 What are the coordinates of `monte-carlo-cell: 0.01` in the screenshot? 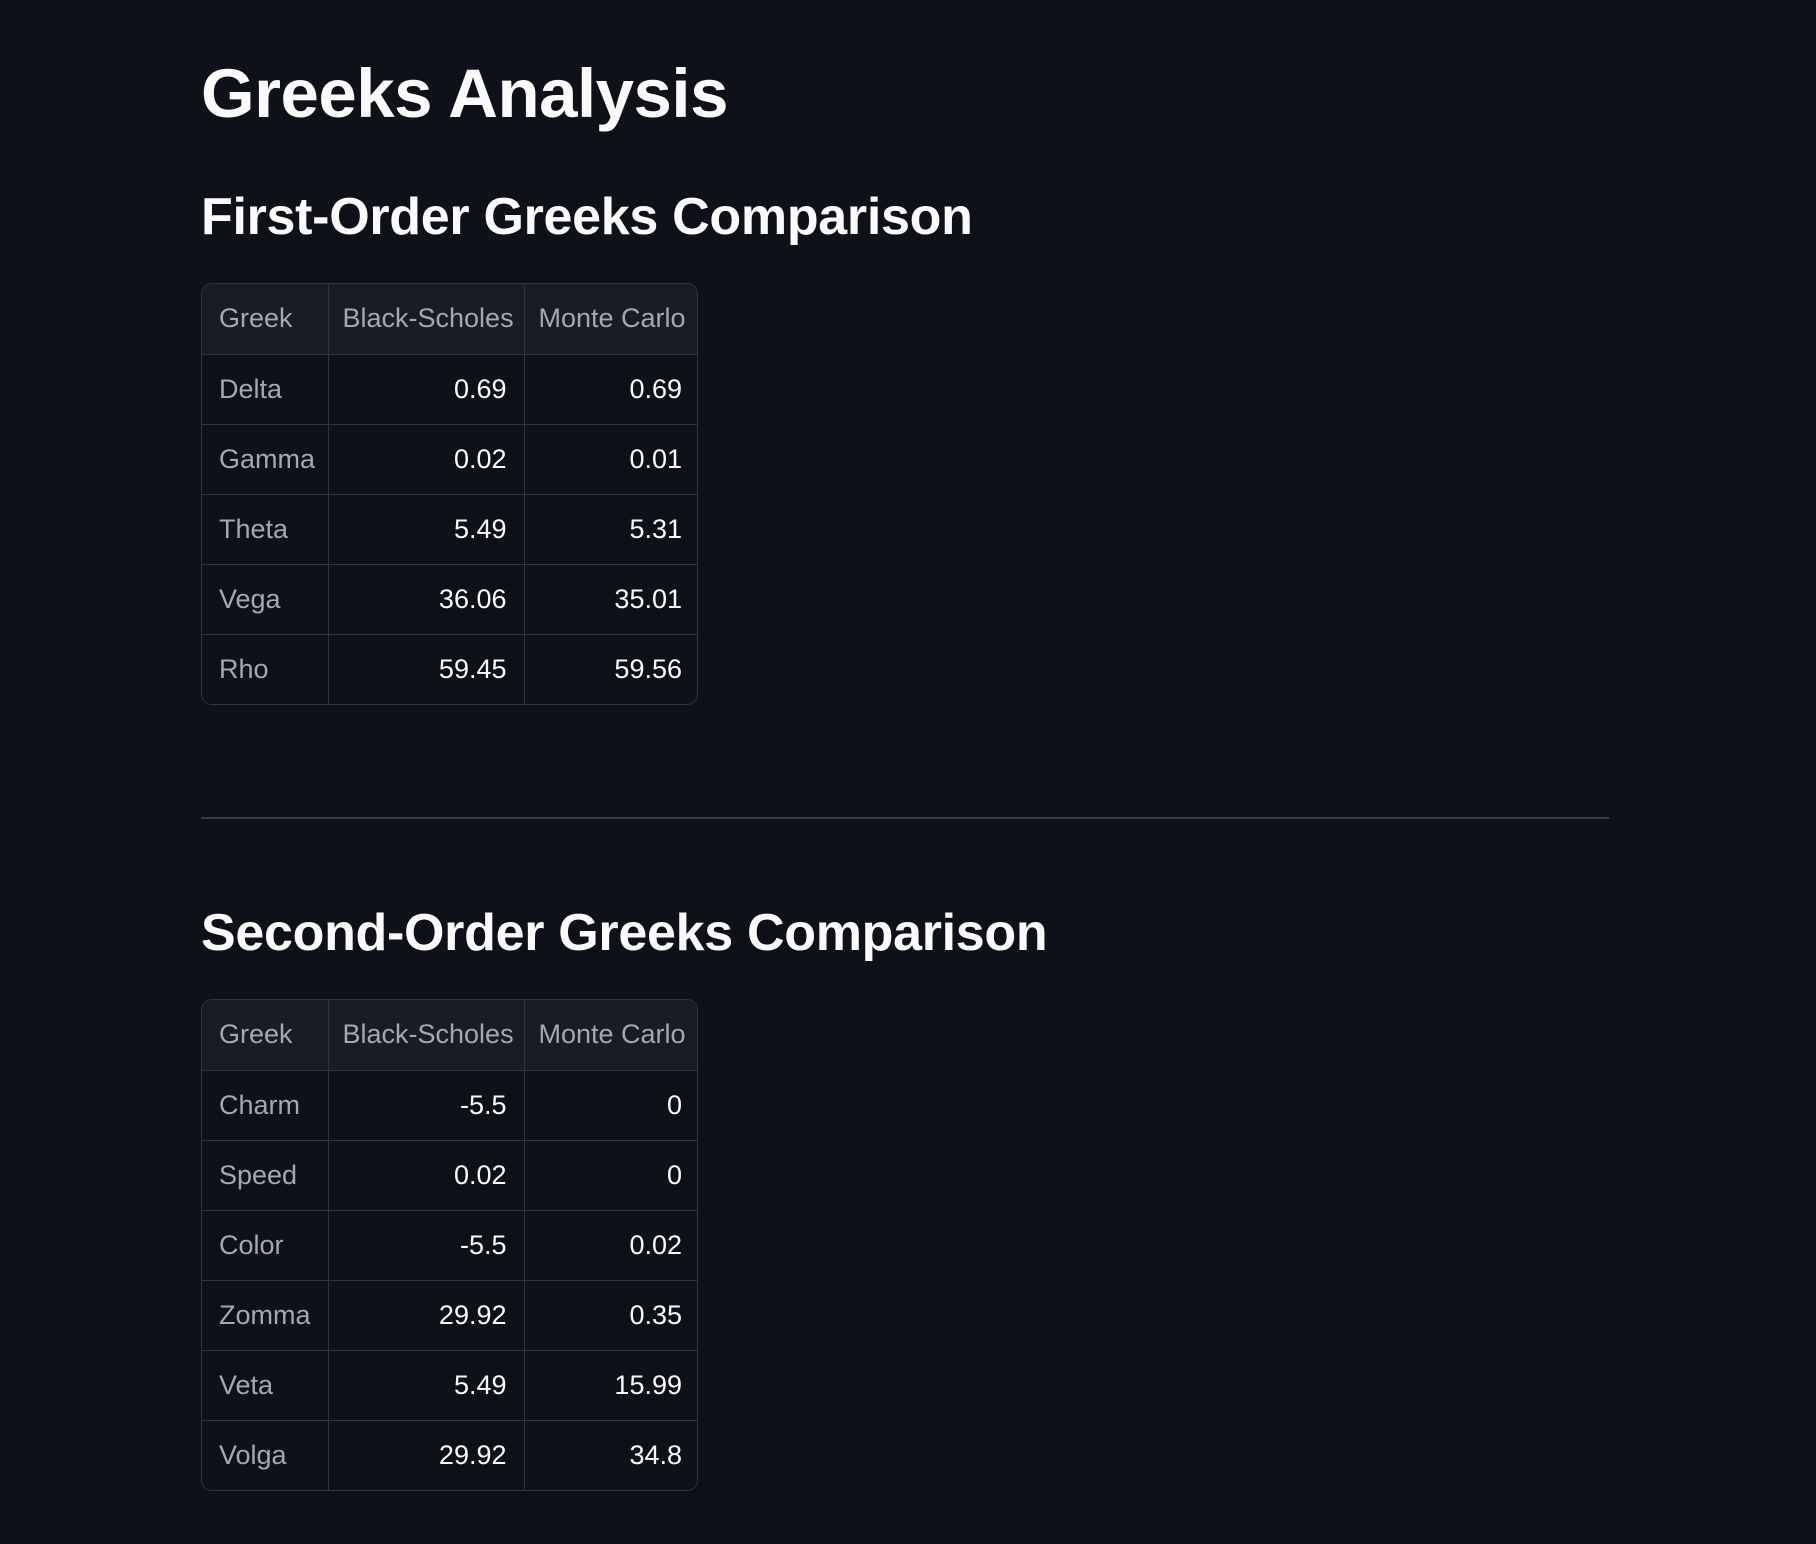 It's located at (610, 459).